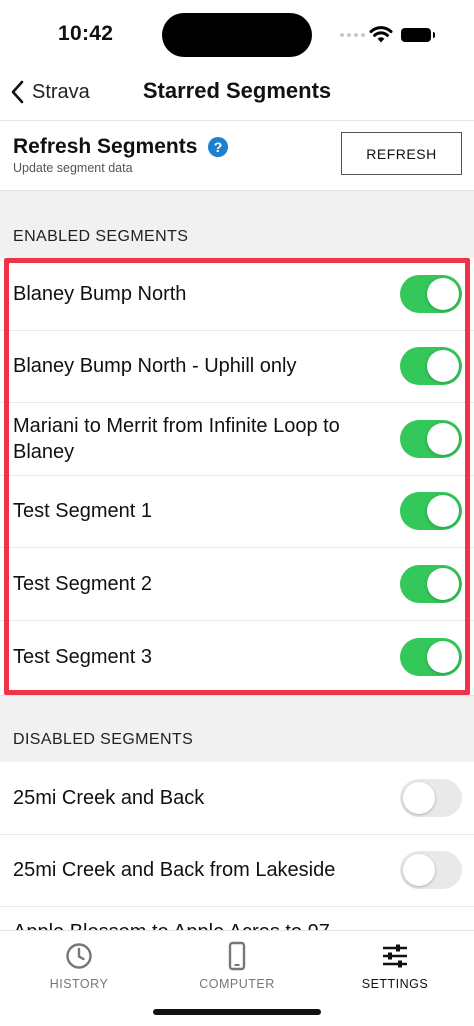 The image size is (474, 1026). Describe the element at coordinates (103, 739) in the screenshot. I see `disabled-segments-header: DISABLED SEGMENTS` at that location.